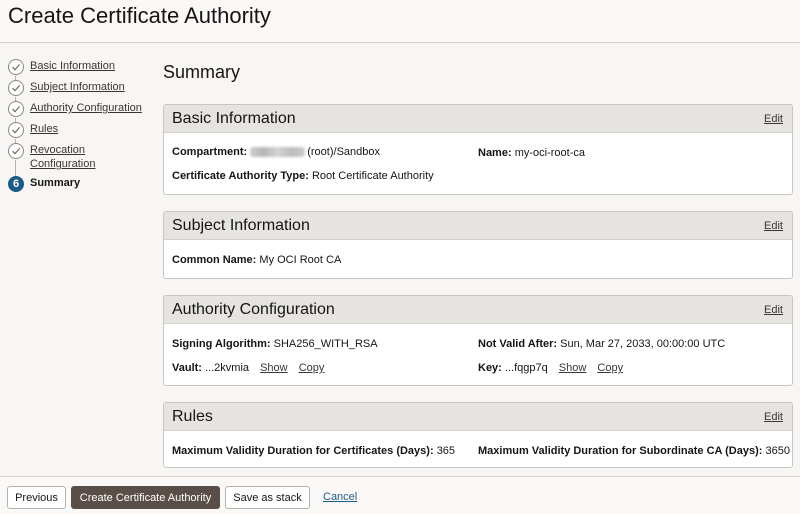 The image size is (800, 514). I want to click on card-title: Authority Configuration, so click(253, 309).